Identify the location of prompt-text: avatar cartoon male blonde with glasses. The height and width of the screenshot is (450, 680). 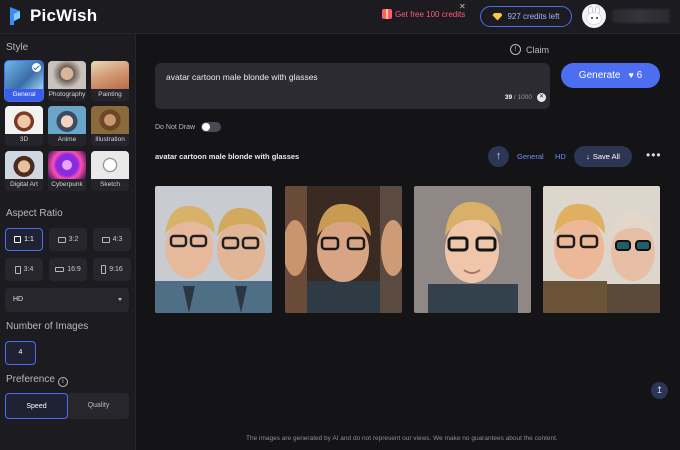
(242, 77).